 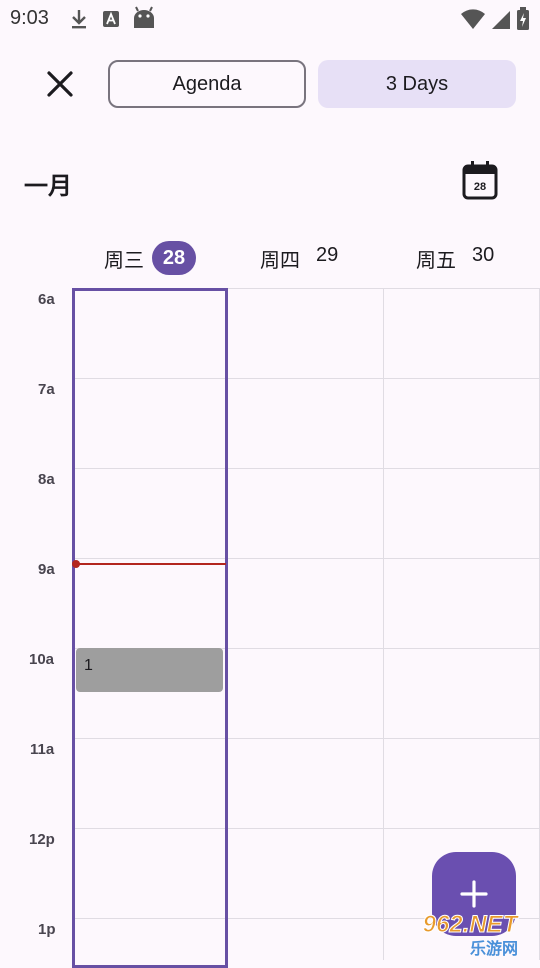 I want to click on close-button, so click(x=60, y=84).